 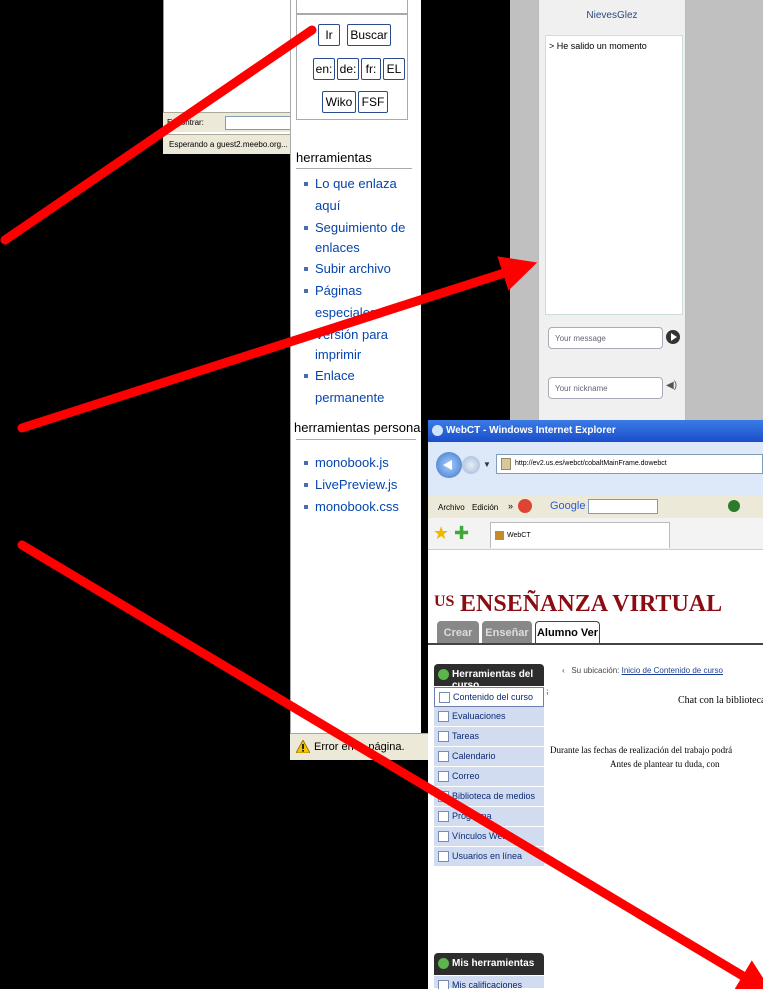 I want to click on sound-icon: ◀), so click(x=671, y=385).